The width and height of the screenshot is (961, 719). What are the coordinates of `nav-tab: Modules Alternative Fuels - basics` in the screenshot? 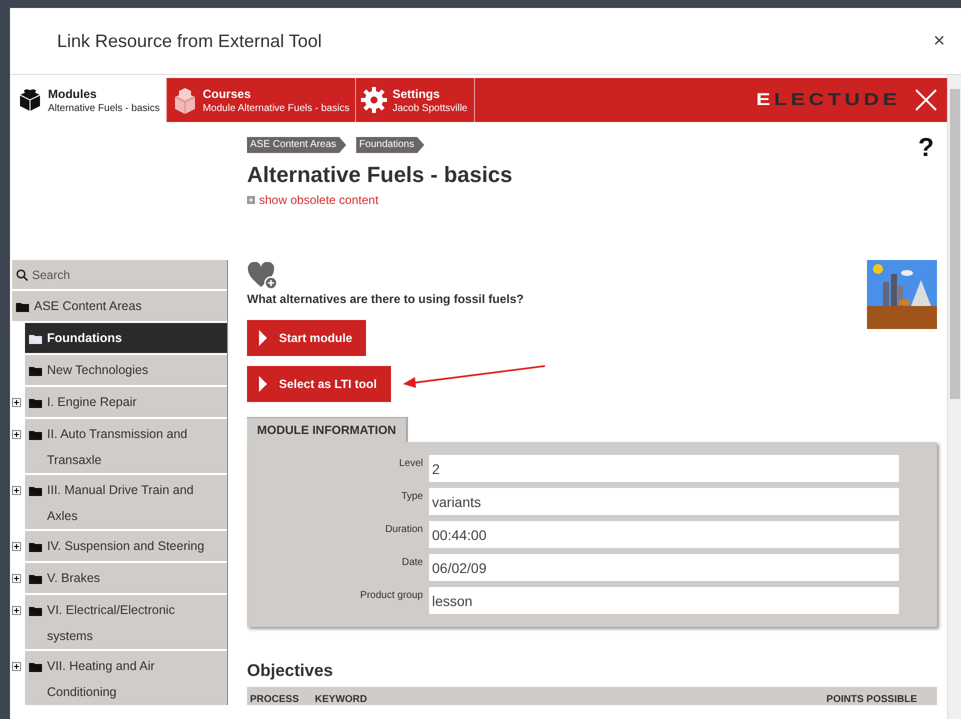 It's located at (89, 100).